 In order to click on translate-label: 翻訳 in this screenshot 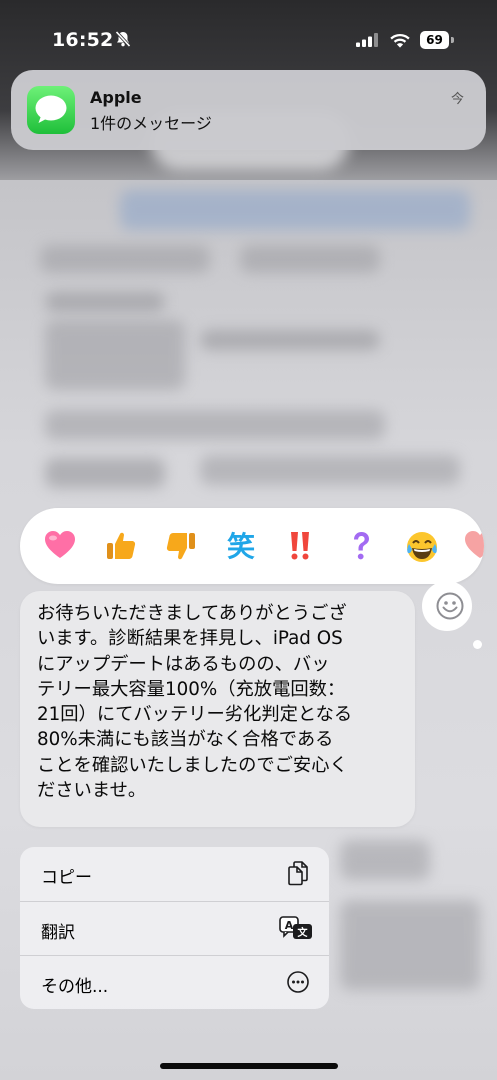, I will do `click(58, 933)`.